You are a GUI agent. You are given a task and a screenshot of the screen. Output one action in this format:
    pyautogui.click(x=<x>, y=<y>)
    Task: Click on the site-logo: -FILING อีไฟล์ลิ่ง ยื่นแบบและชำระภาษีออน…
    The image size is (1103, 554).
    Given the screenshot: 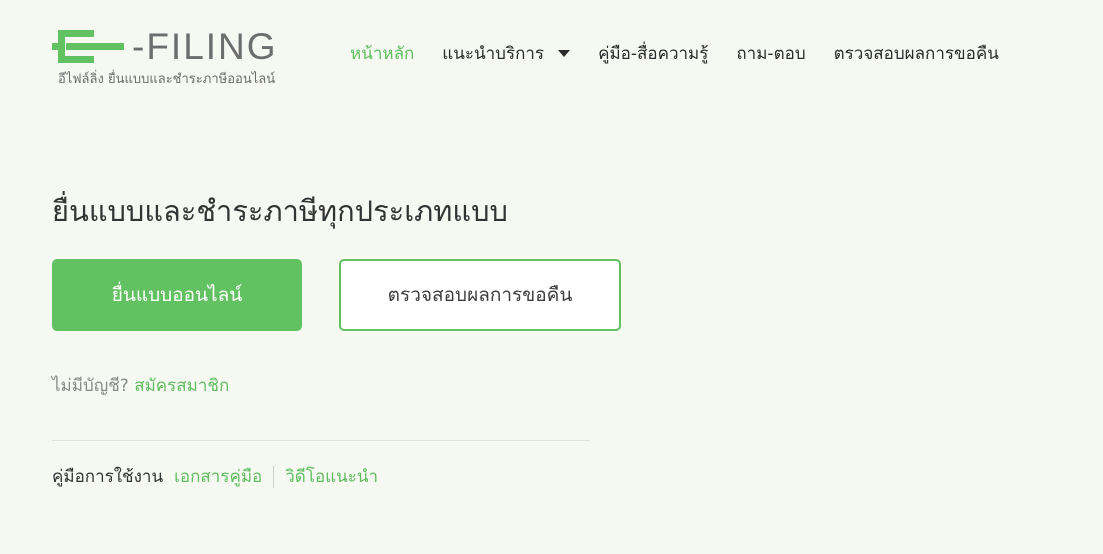 What is the action you would take?
    pyautogui.click(x=177, y=58)
    